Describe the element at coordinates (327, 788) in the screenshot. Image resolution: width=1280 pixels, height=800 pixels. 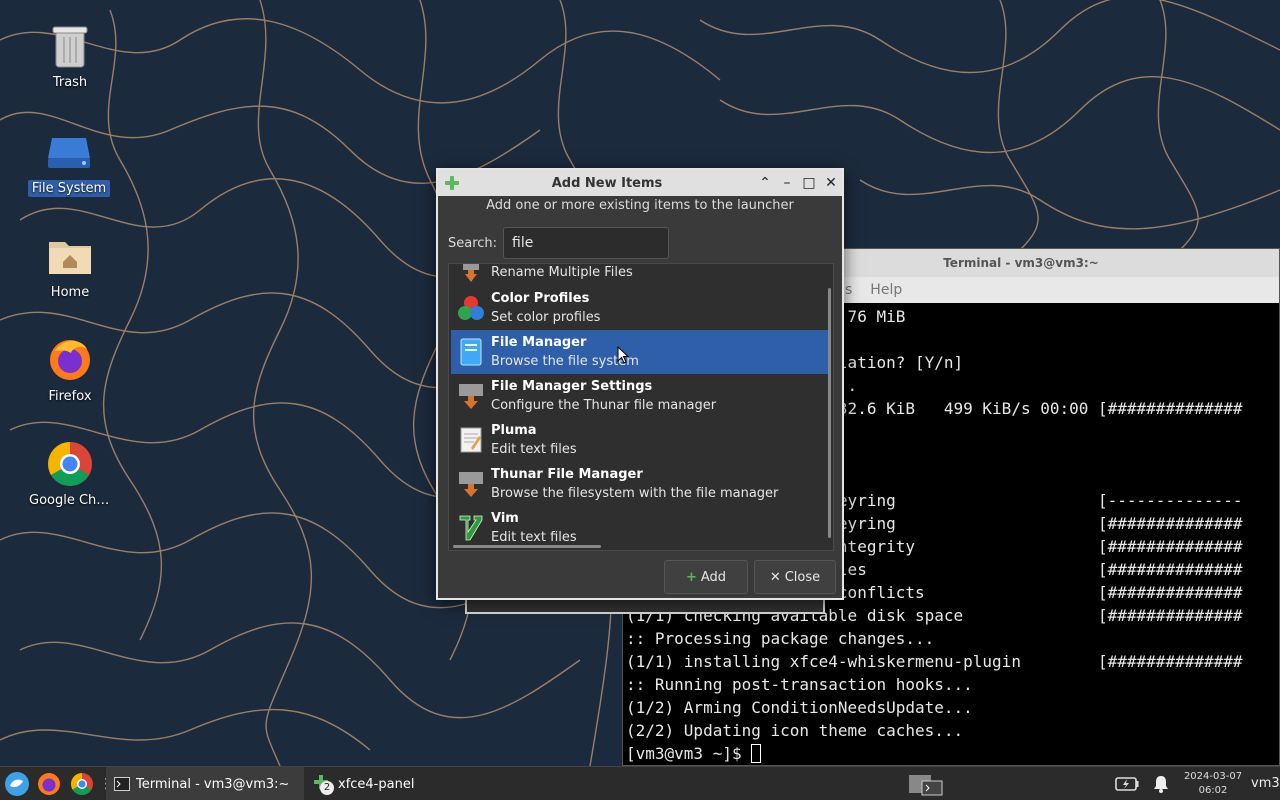
I see `task-count-badge: 2` at that location.